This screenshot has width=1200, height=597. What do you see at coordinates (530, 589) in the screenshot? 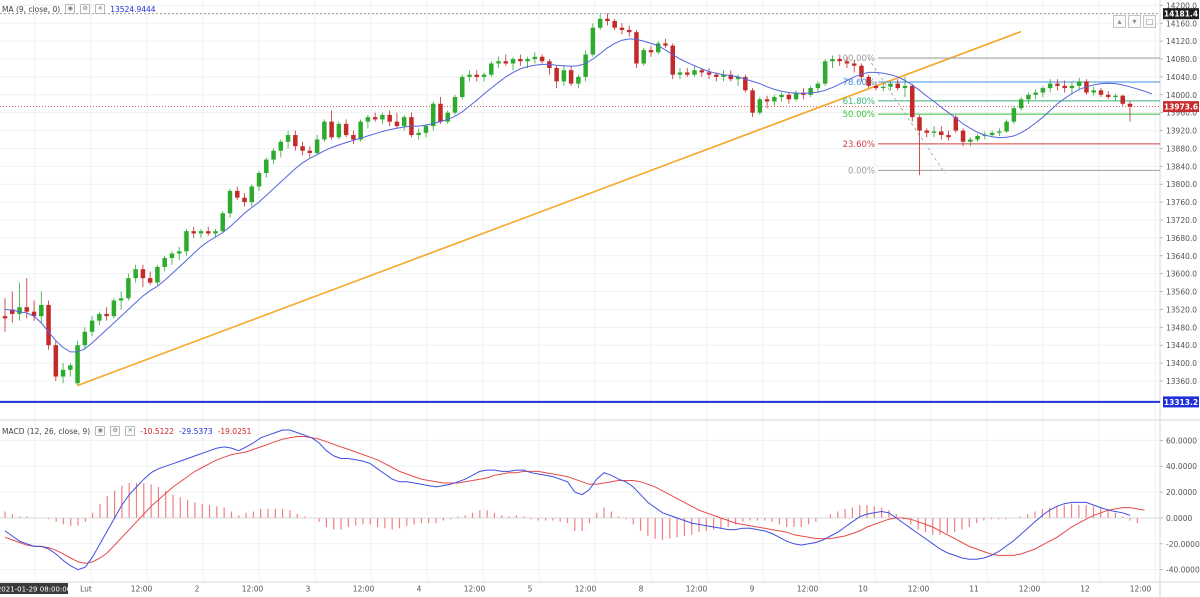
I see `time-tick-label: 5` at bounding box center [530, 589].